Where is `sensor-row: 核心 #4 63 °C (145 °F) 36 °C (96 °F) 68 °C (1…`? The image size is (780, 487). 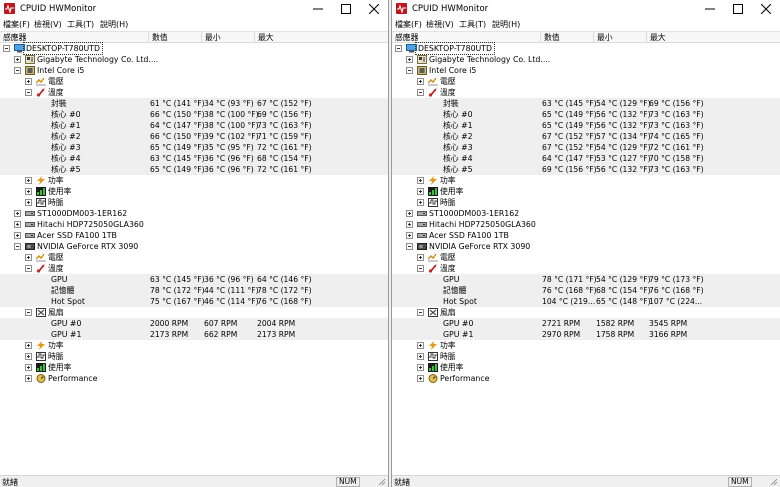
sensor-row: 核心 #4 63 °C (145 °F) 36 °C (96 °F) 68 °C (1… is located at coordinates (194, 158).